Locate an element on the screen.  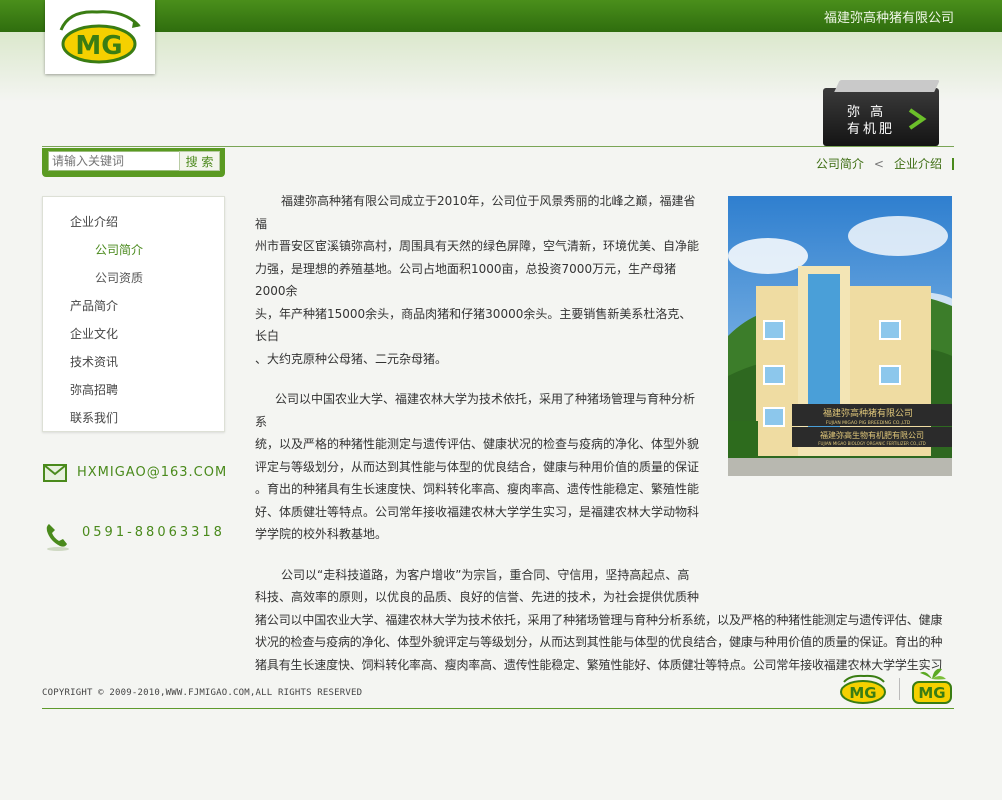
text-line: 统，以及严格的种猪性能测定与遗传评估、健康状况的检查与疫病的净化、体型外貌 is located at coordinates (477, 444).